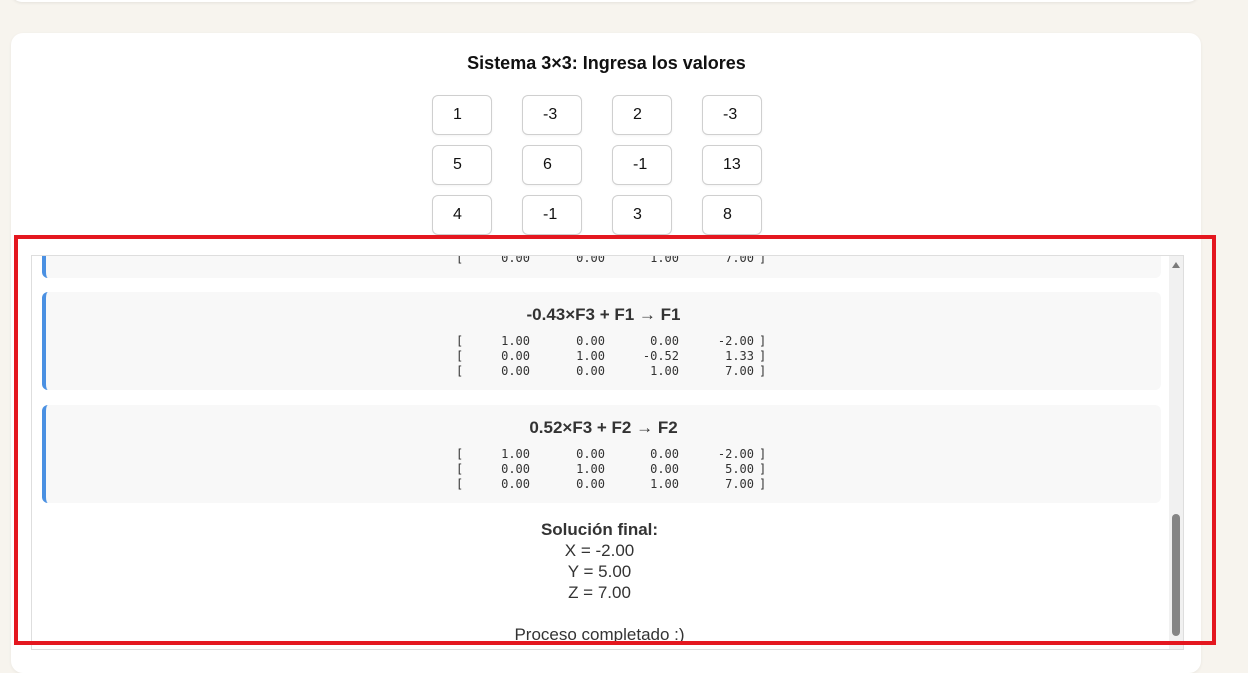 The width and height of the screenshot is (1248, 673). Describe the element at coordinates (599, 550) in the screenshot. I see `solution-x: X = -2.00` at that location.